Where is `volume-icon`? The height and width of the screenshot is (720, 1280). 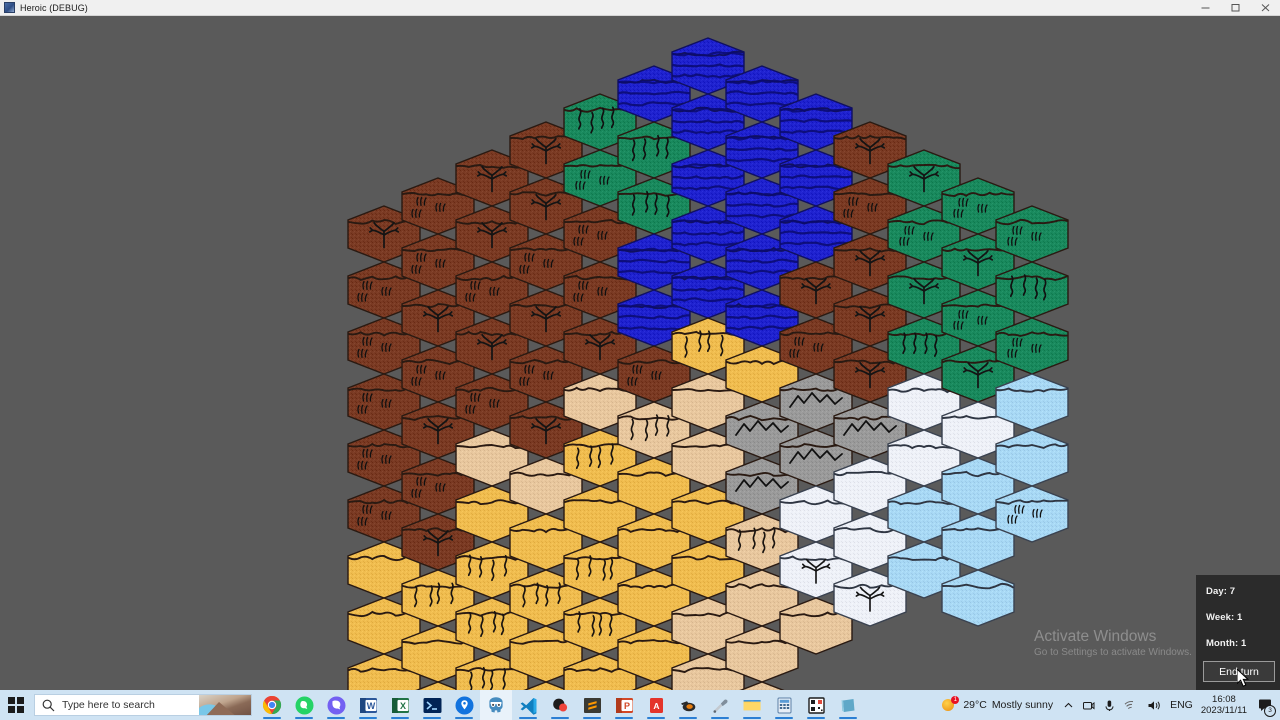
volume-icon is located at coordinates (1154, 705).